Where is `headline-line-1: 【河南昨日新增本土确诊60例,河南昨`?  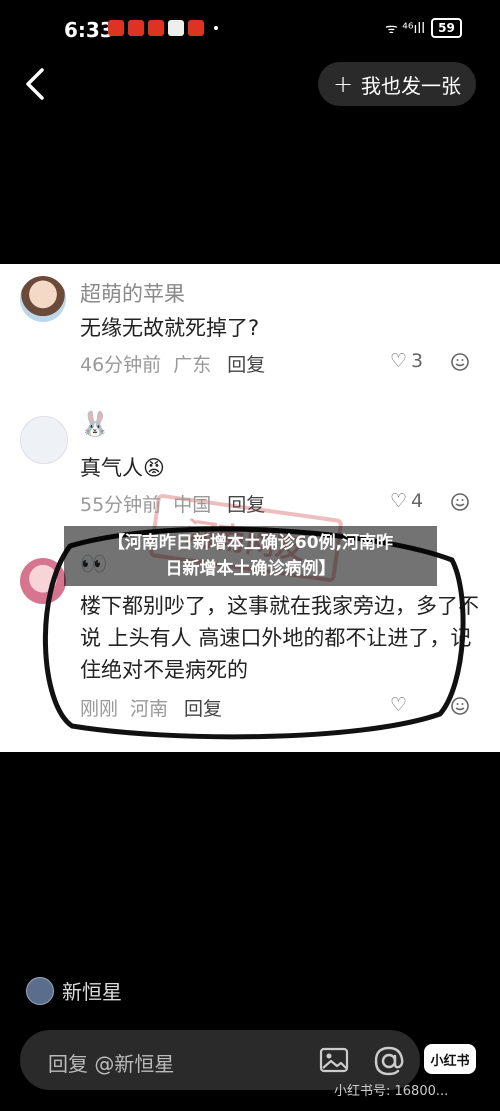 headline-line-1: 【河南昨日新增本土确诊60例,河南昨 is located at coordinates (250, 543).